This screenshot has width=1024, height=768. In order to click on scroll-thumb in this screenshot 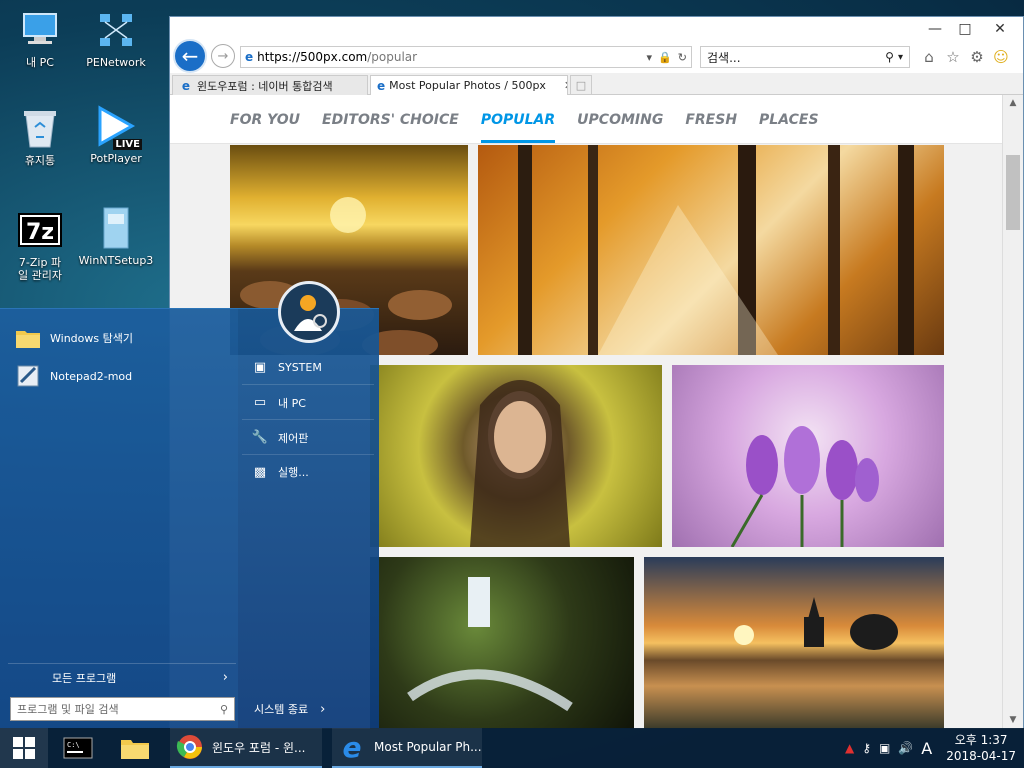, I will do `click(1013, 192)`.